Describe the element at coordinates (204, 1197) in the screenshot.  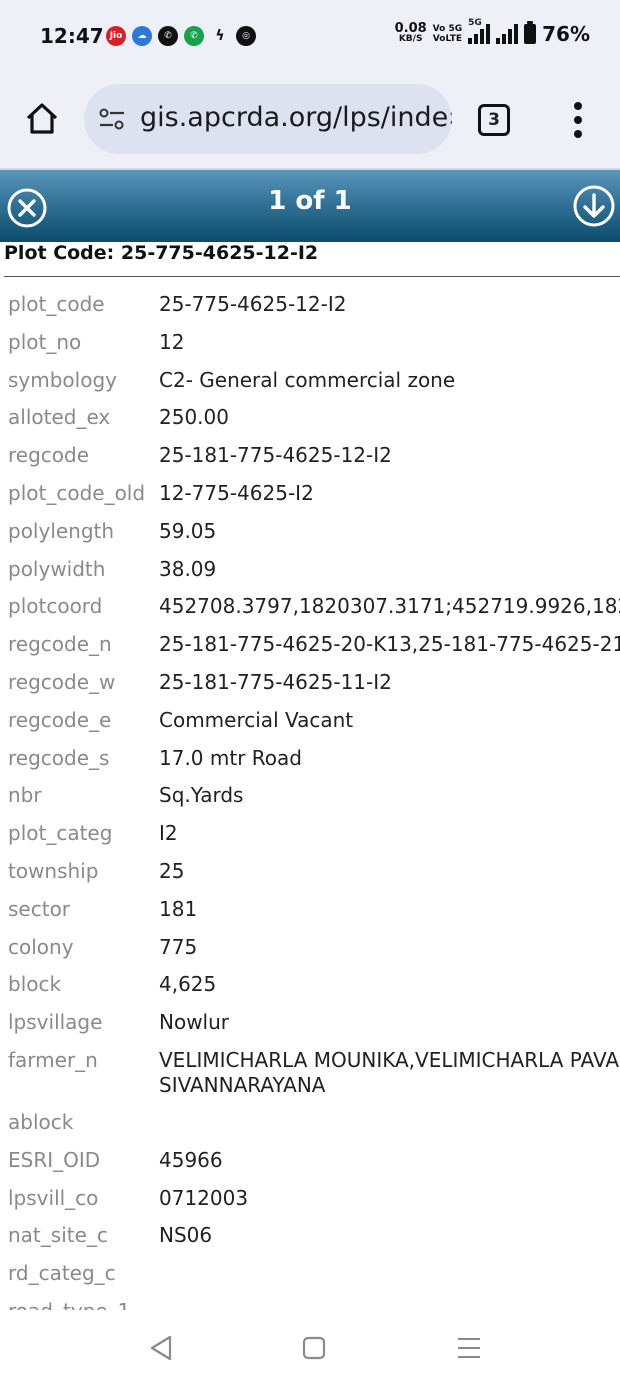
I see `attribute-value: 0712003` at that location.